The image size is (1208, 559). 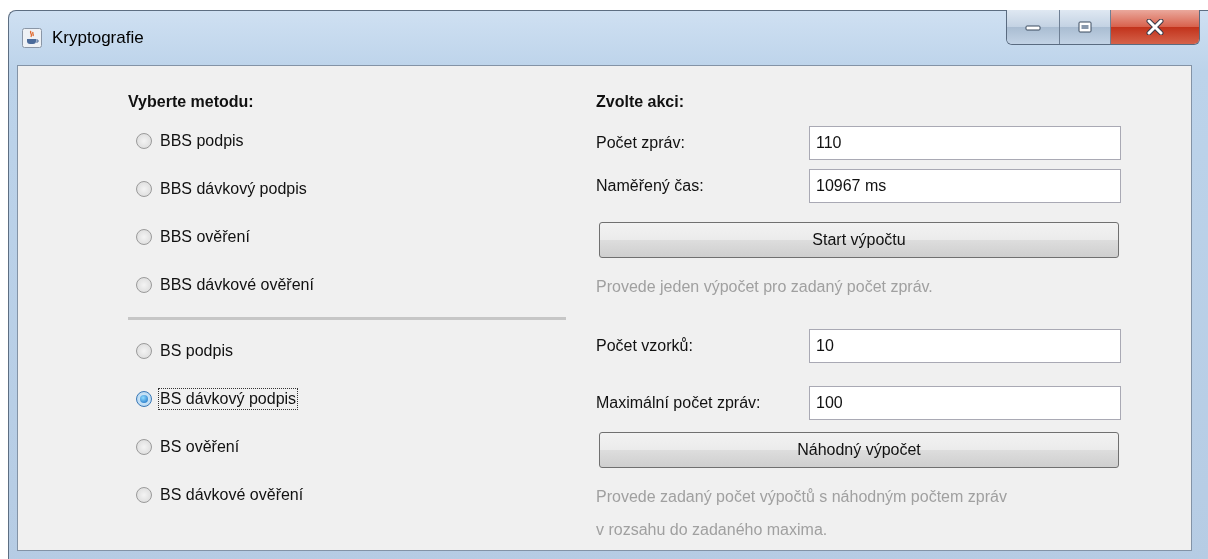 What do you see at coordinates (205, 237) in the screenshot?
I see `radio-label: BBS ověření` at bounding box center [205, 237].